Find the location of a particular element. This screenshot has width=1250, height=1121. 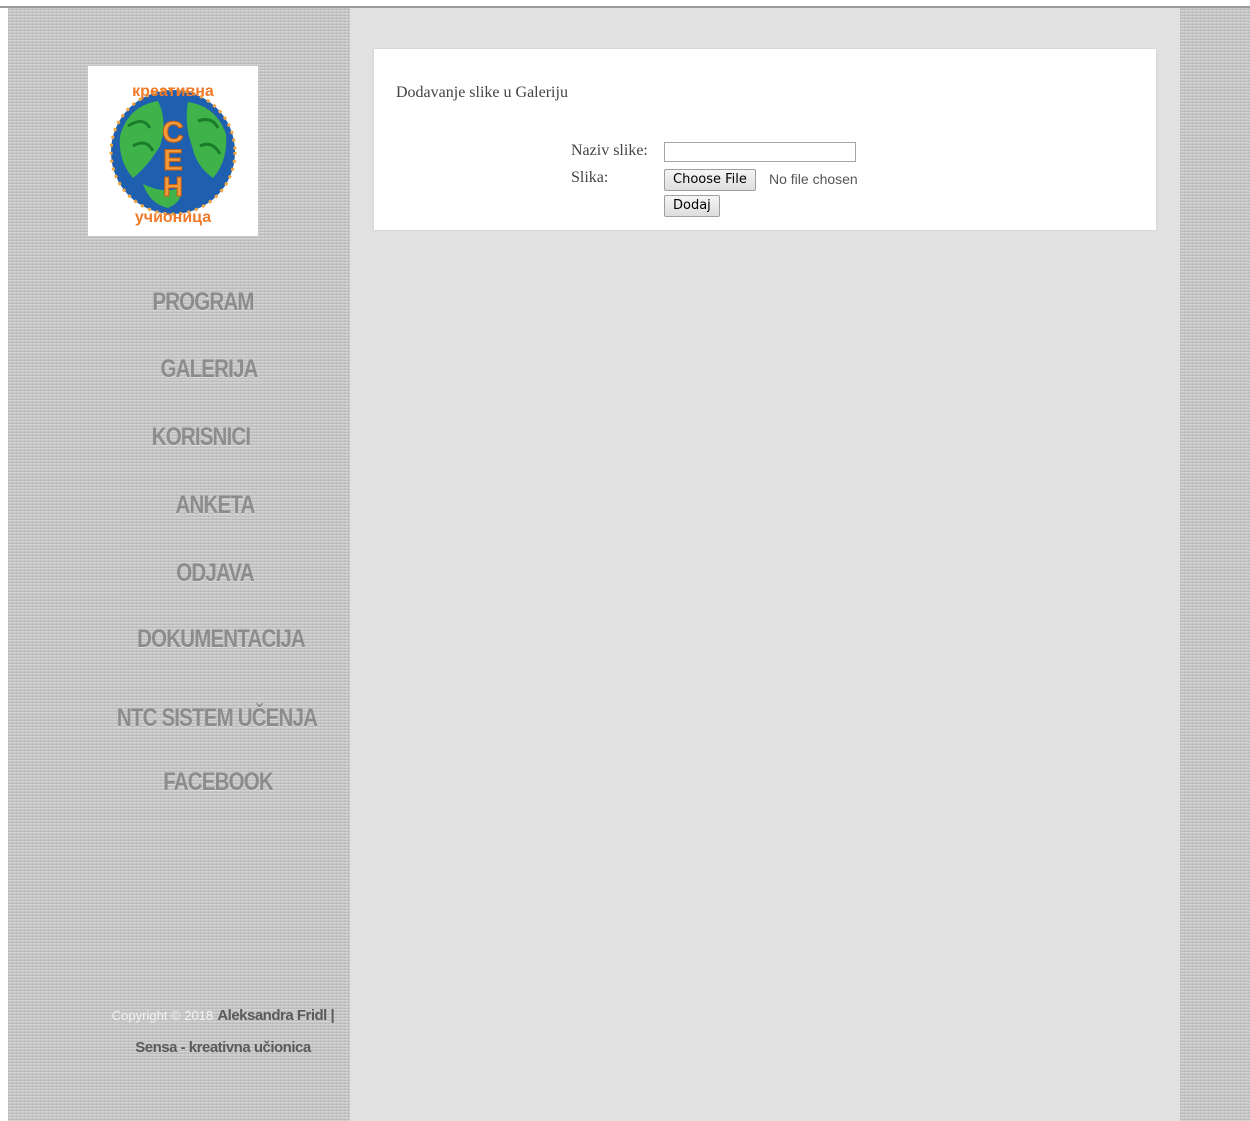

brain-globe-logo-icon: креативна С Е Н учионица is located at coordinates (173, 154).